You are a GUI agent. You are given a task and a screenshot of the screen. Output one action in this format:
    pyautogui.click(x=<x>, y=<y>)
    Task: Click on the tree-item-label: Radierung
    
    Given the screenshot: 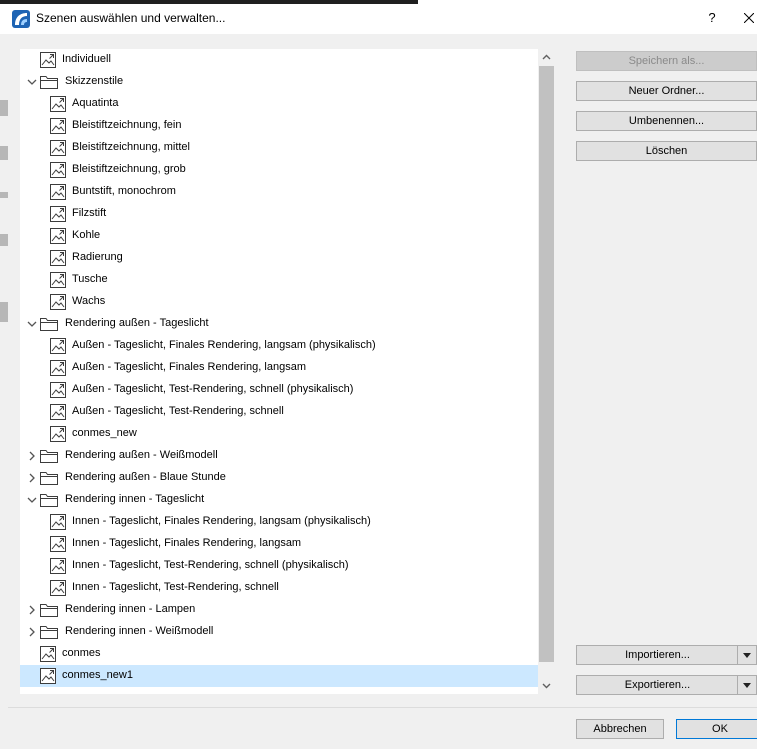 What is the action you would take?
    pyautogui.click(x=97, y=257)
    